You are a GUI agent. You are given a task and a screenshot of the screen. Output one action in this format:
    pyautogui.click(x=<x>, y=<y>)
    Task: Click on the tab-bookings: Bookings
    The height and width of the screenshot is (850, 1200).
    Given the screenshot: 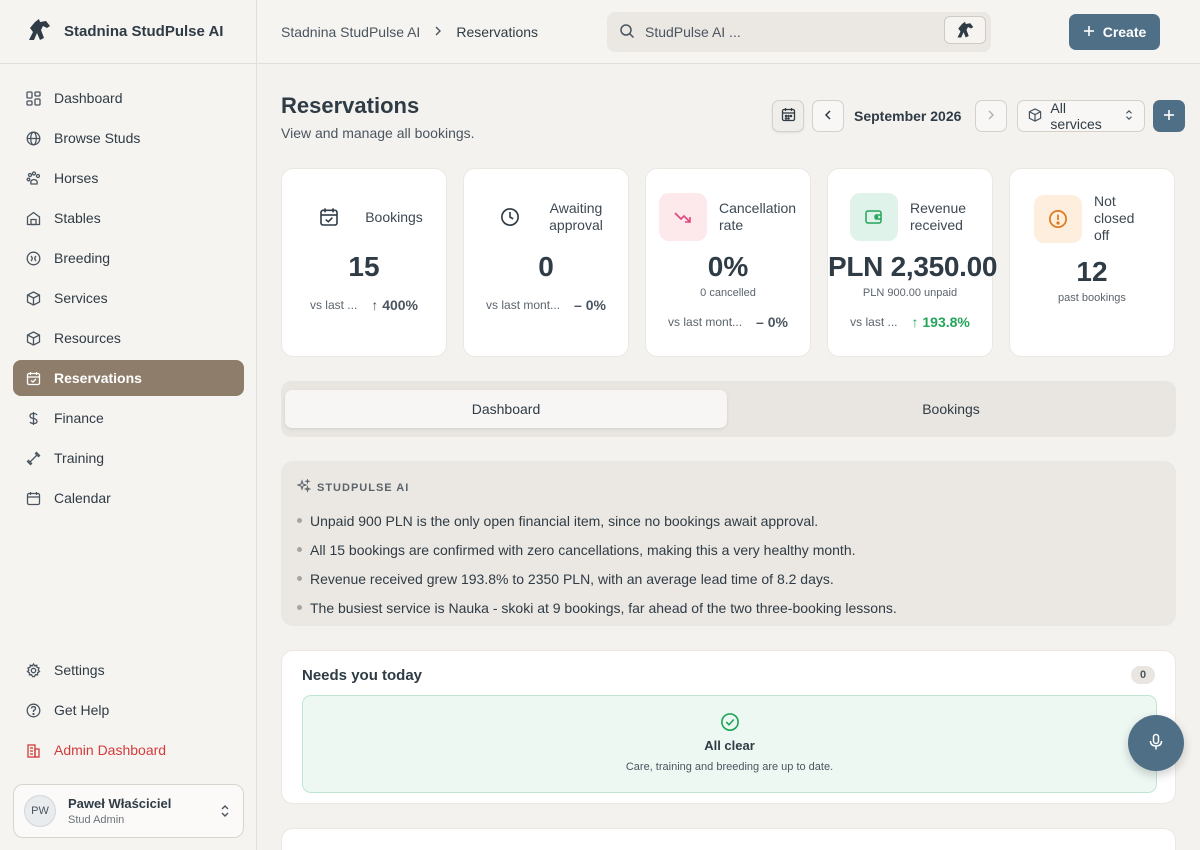 What is the action you would take?
    pyautogui.click(x=951, y=409)
    